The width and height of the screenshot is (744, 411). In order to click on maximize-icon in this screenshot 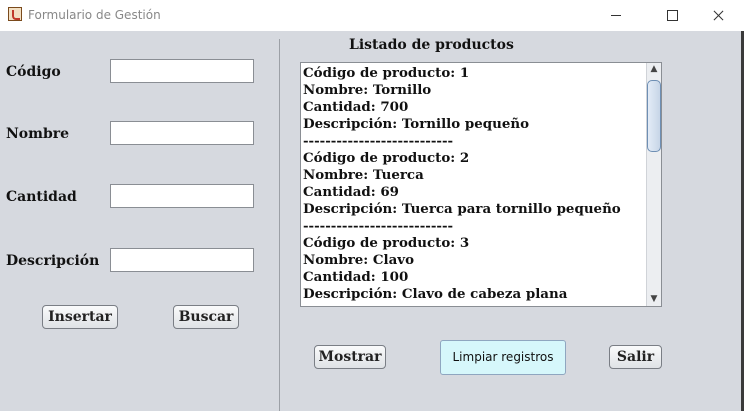, I will do `click(673, 15)`.